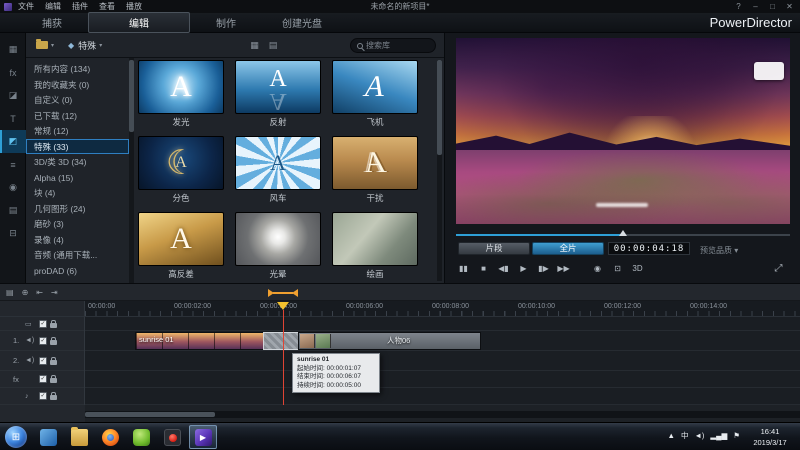 The height and width of the screenshot is (450, 800). What do you see at coordinates (107, 6) in the screenshot?
I see `menubar-menu-3: 查看` at bounding box center [107, 6].